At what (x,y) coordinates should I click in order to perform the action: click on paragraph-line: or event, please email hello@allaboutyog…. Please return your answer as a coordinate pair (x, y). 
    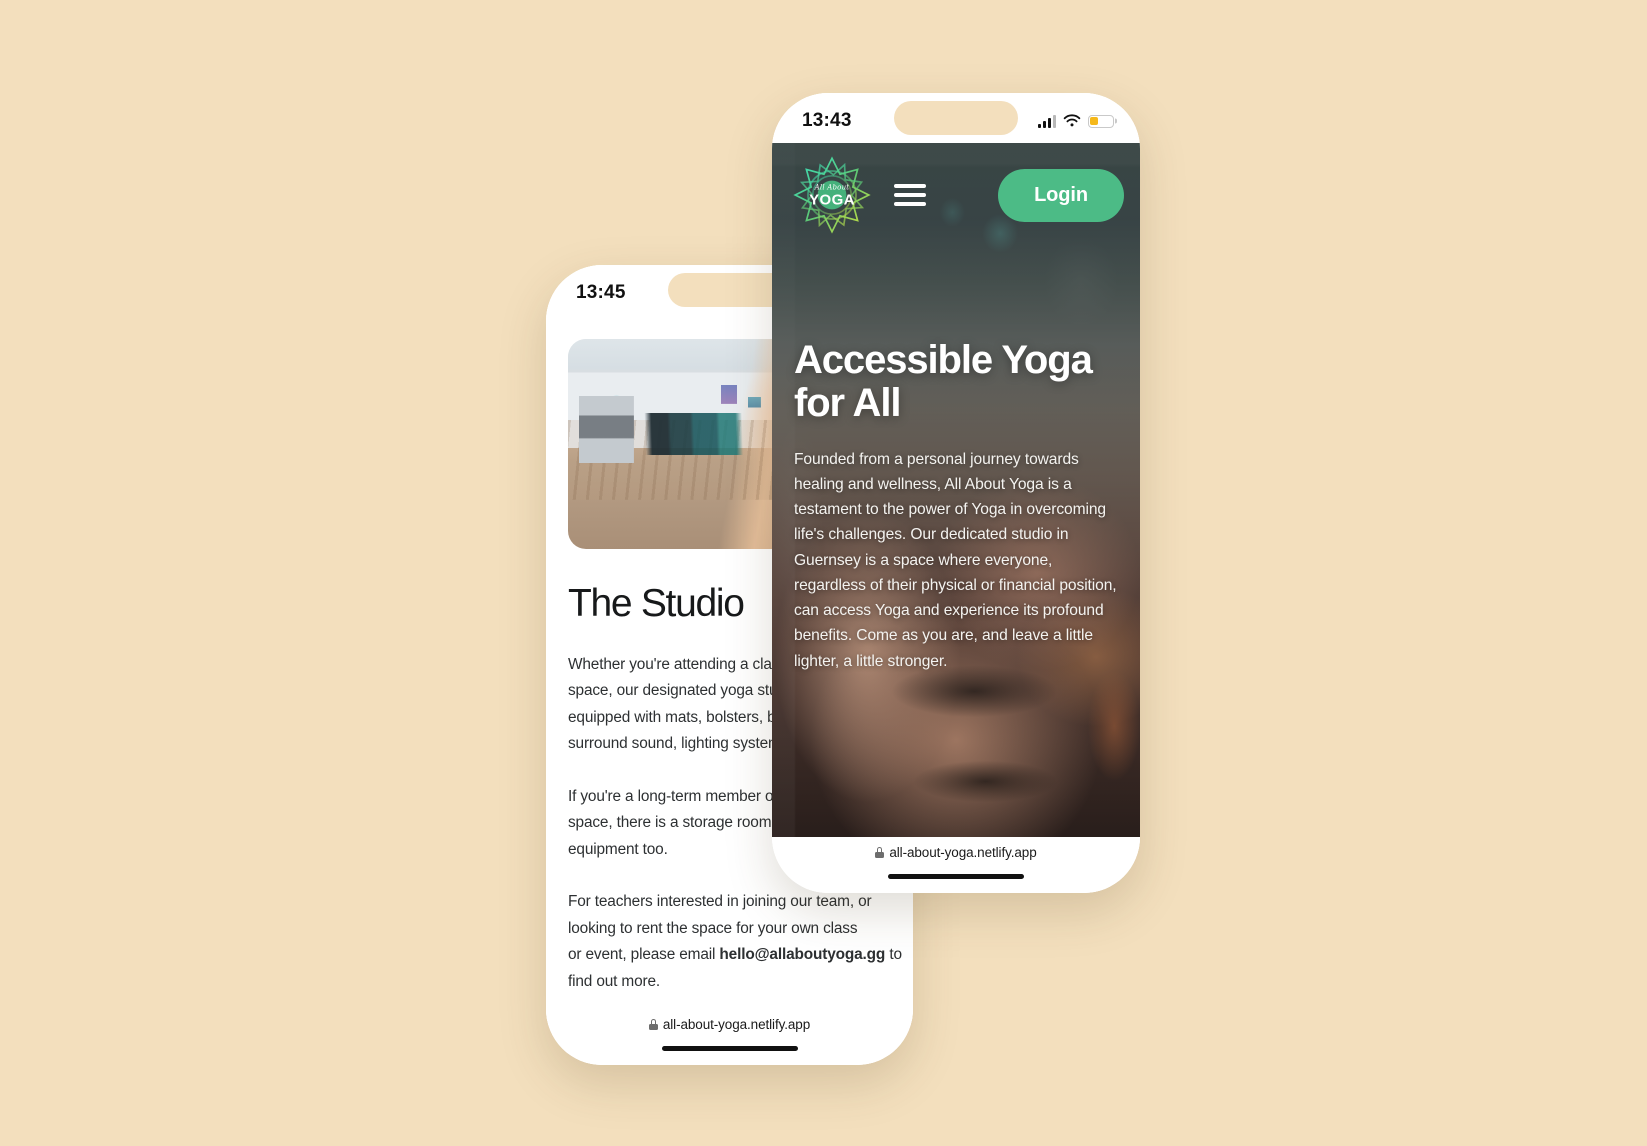
    Looking at the image, I should click on (735, 955).